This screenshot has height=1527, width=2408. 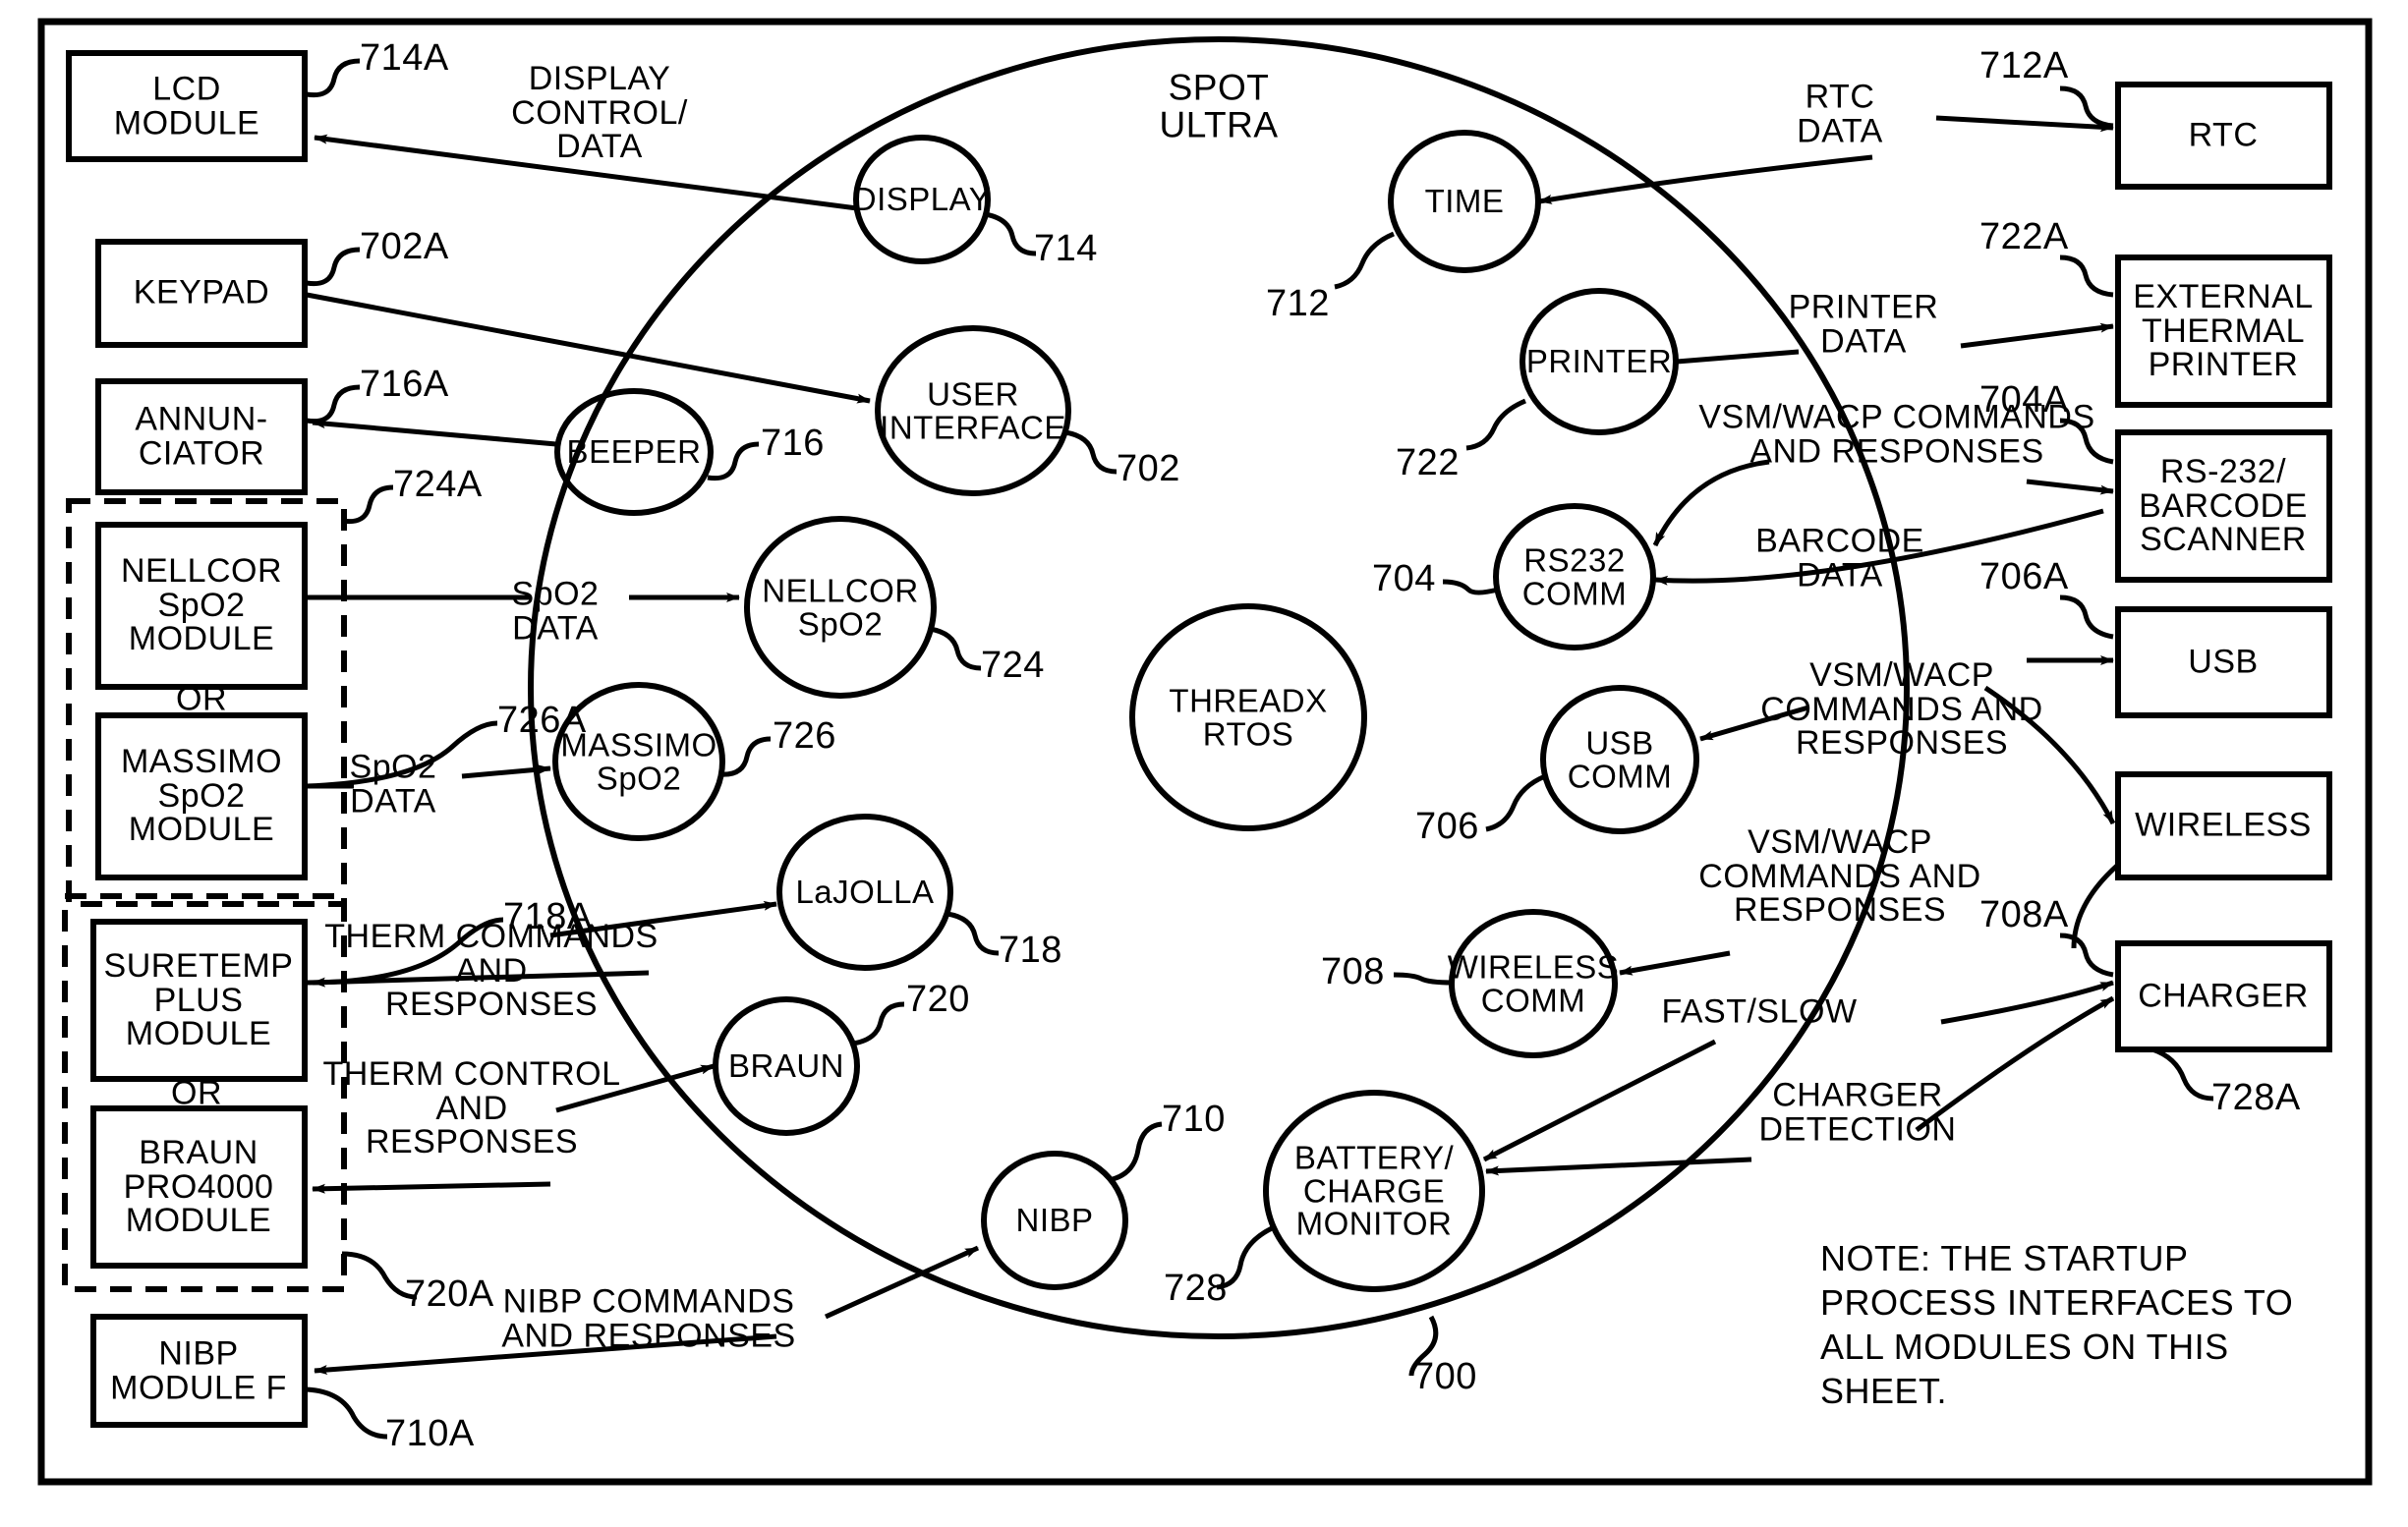 I want to click on circle-label-usb-comm: USB COMM, so click(x=1620, y=759).